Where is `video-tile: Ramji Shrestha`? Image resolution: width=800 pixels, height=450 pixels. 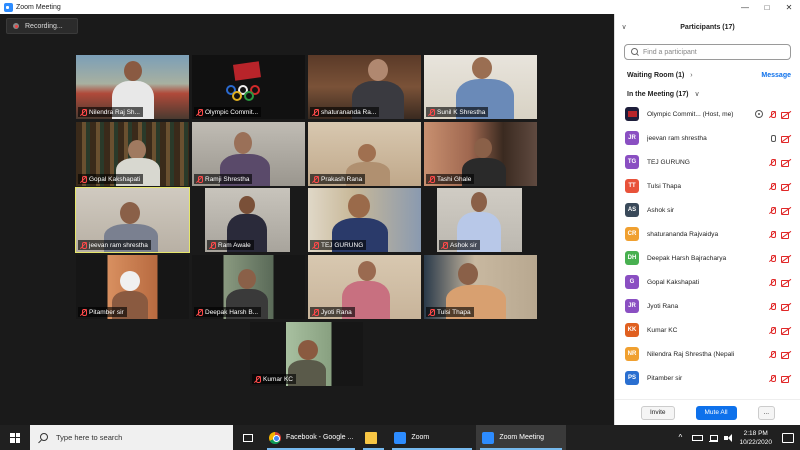
video-tile: Ramji Shrestha is located at coordinates (248, 154).